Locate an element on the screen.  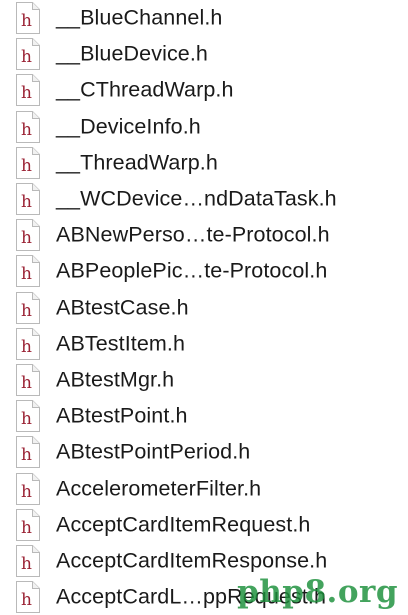
file-name: AccelerometerFilter.h is located at coordinates (159, 488).